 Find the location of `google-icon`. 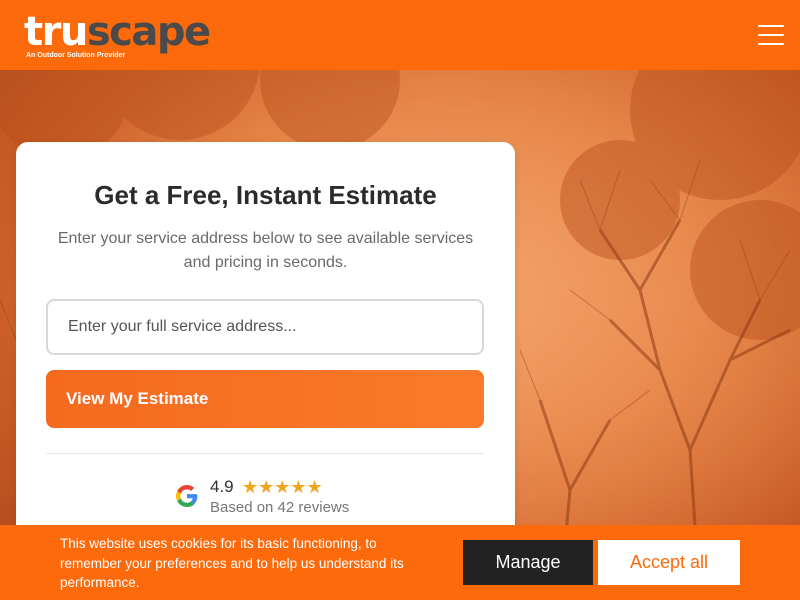

google-icon is located at coordinates (187, 496).